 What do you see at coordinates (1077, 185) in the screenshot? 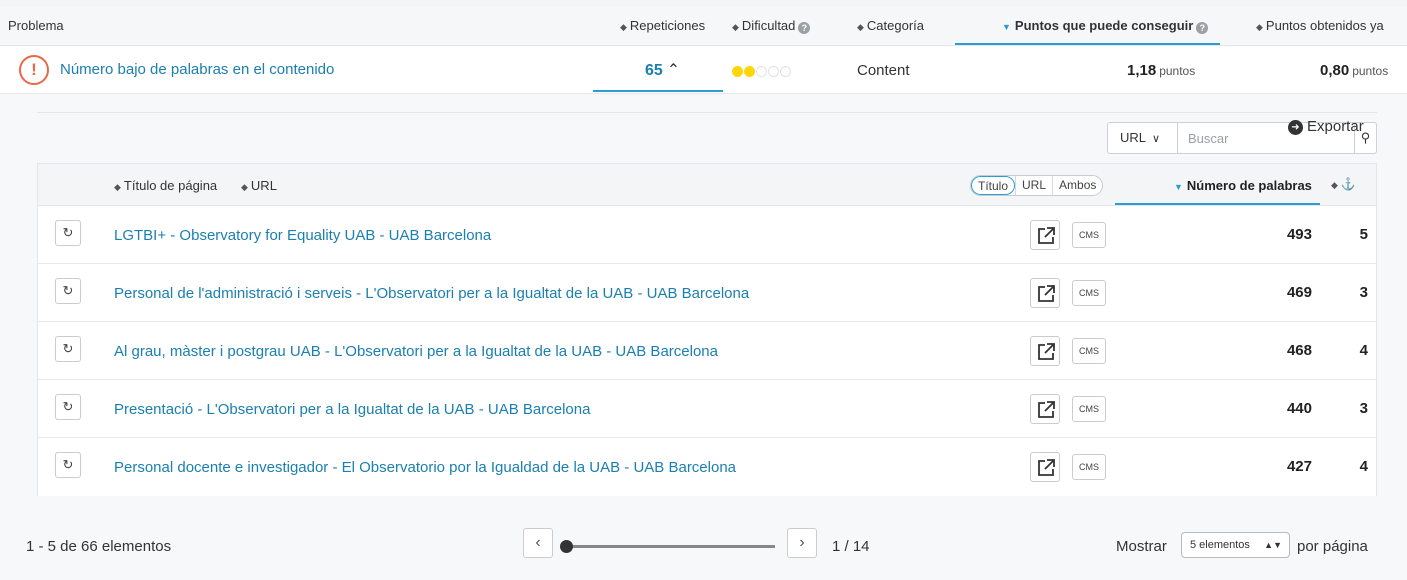
I see `toggle-option-ambos: Ambos` at bounding box center [1077, 185].